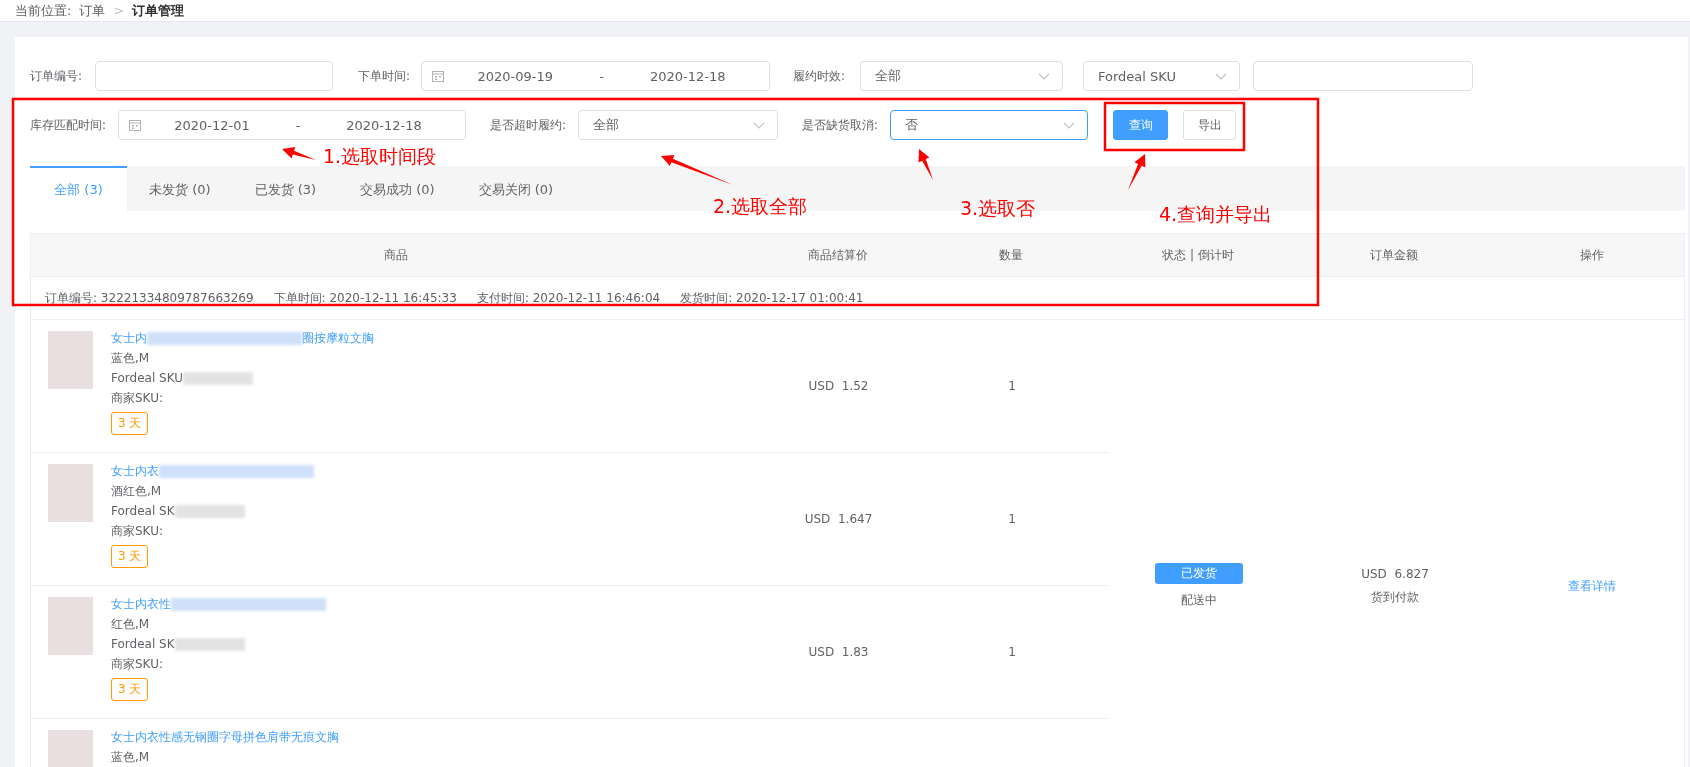 The width and height of the screenshot is (1690, 767). I want to click on column-header: 数量, so click(1010, 255).